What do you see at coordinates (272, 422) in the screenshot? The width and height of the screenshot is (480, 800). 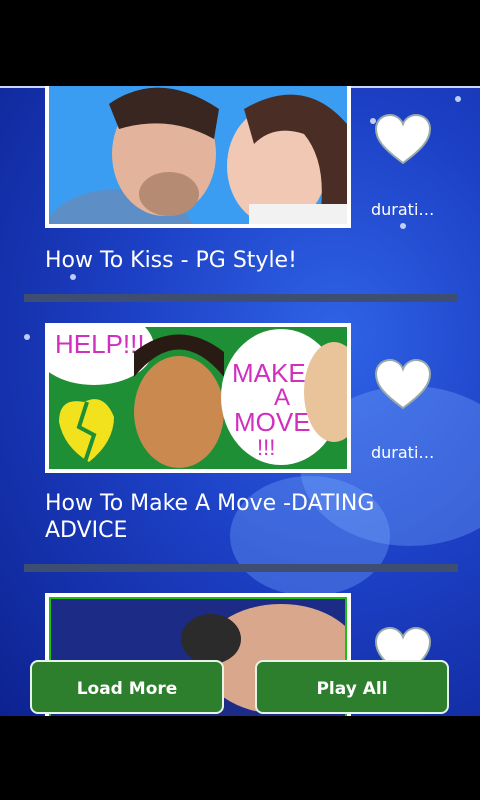 I see `move-text: MOVE` at bounding box center [272, 422].